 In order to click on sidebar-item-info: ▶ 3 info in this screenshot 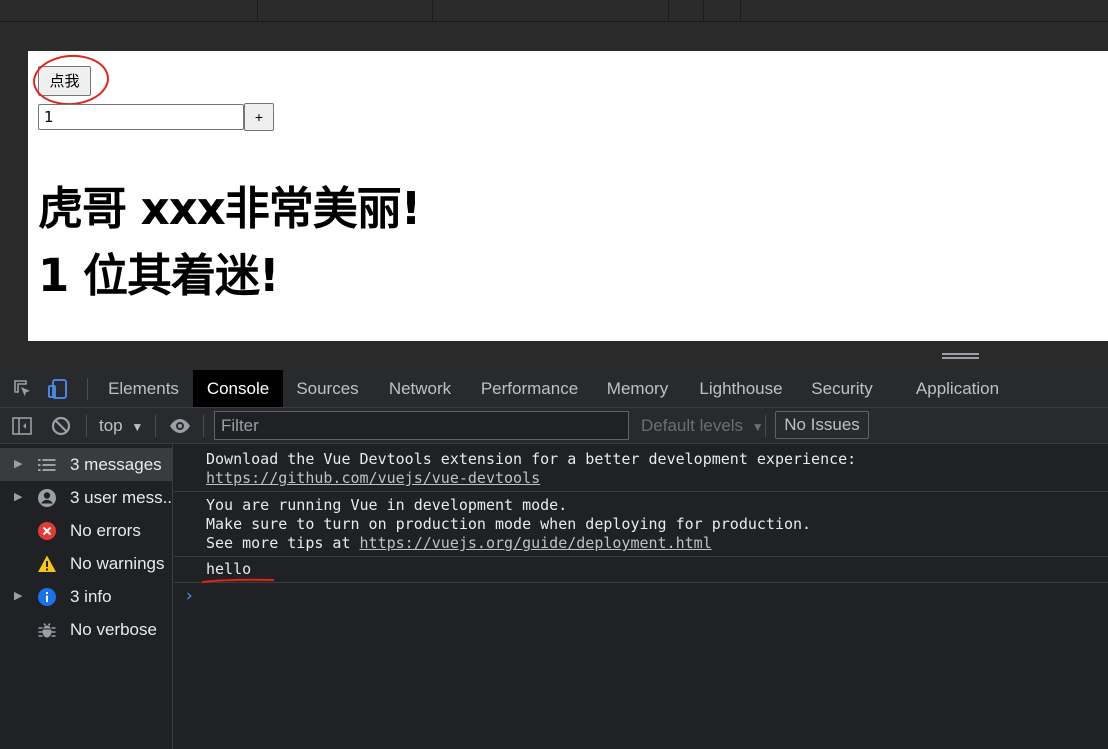, I will do `click(86, 596)`.